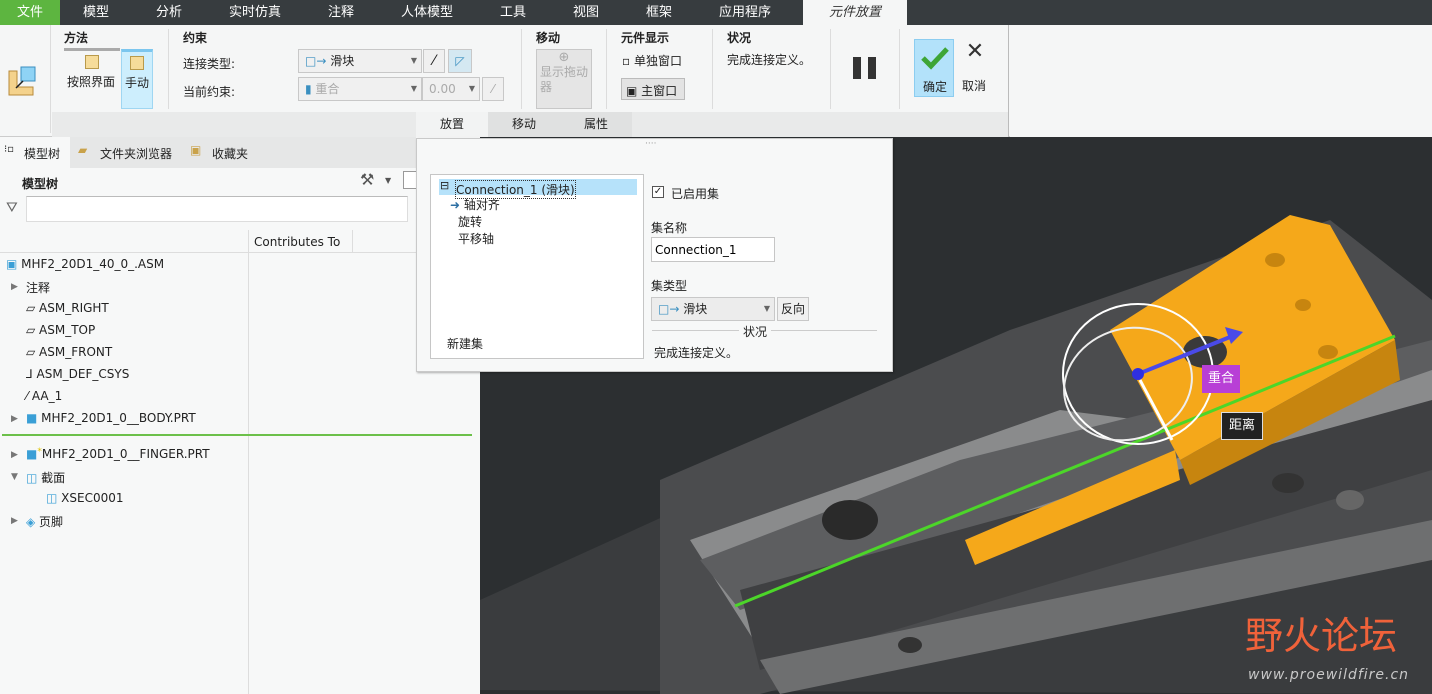 Image resolution: width=1432 pixels, height=694 pixels. What do you see at coordinates (137, 83) in the screenshot?
I see `manual-label: 手动` at bounding box center [137, 83].